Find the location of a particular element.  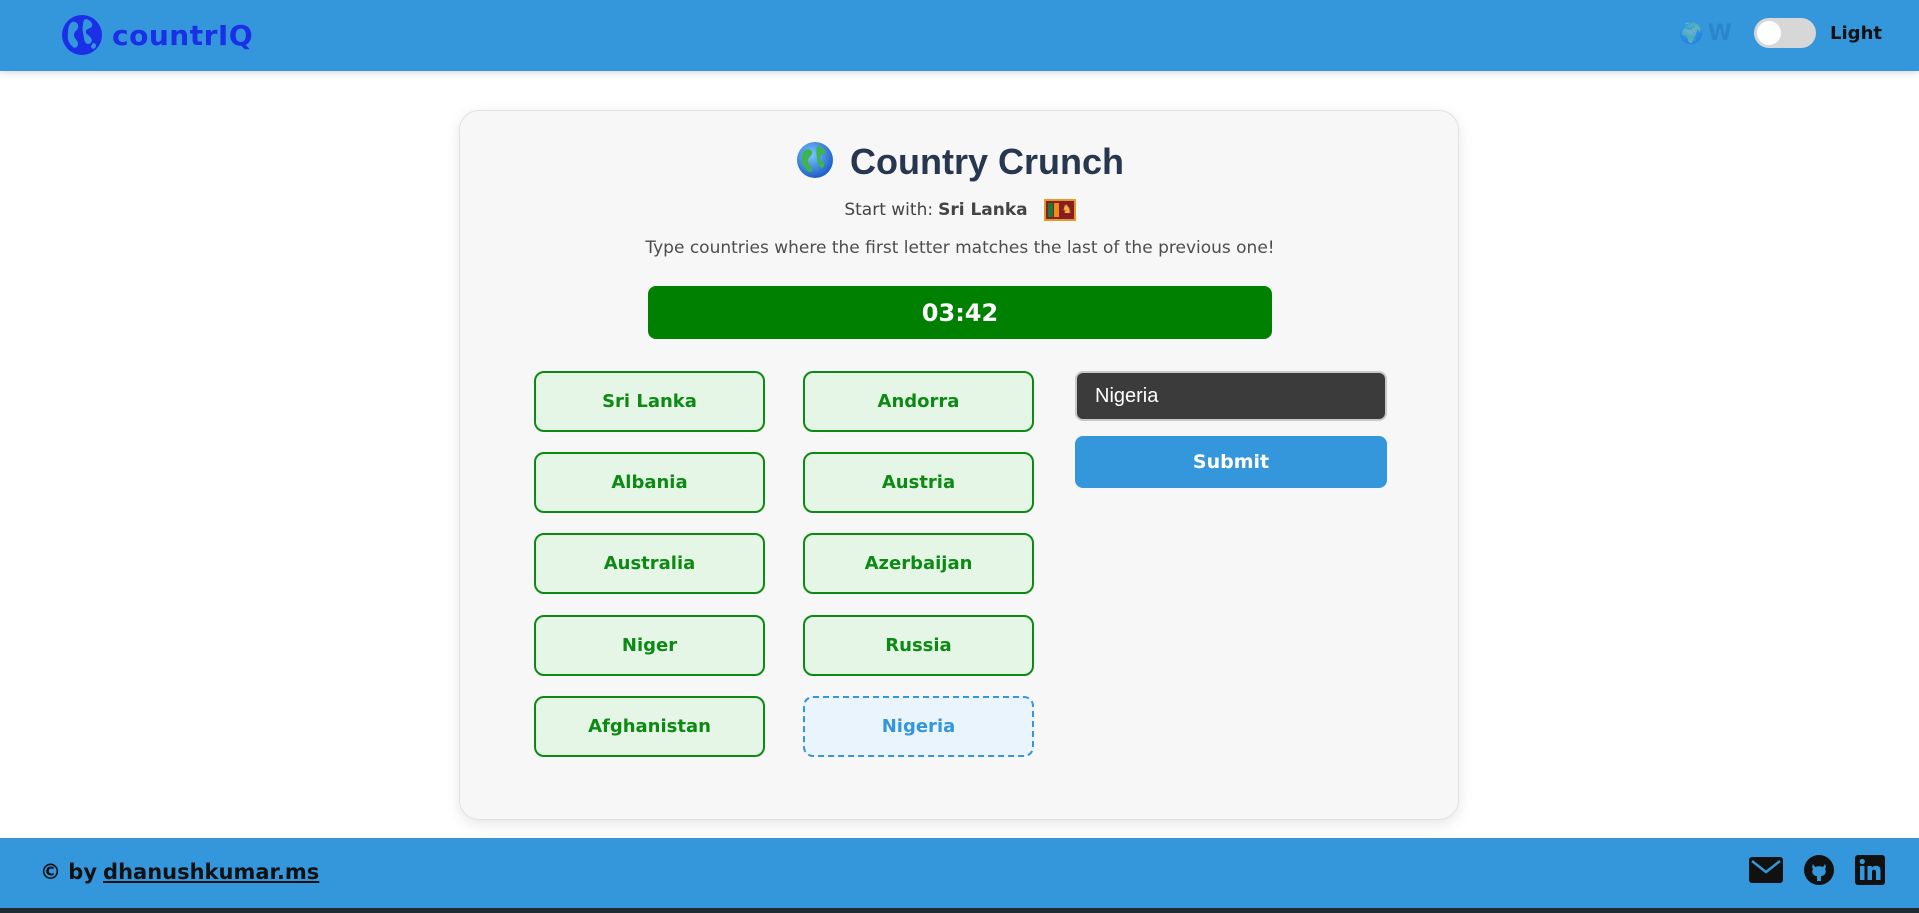

social-links is located at coordinates (1807, 870).